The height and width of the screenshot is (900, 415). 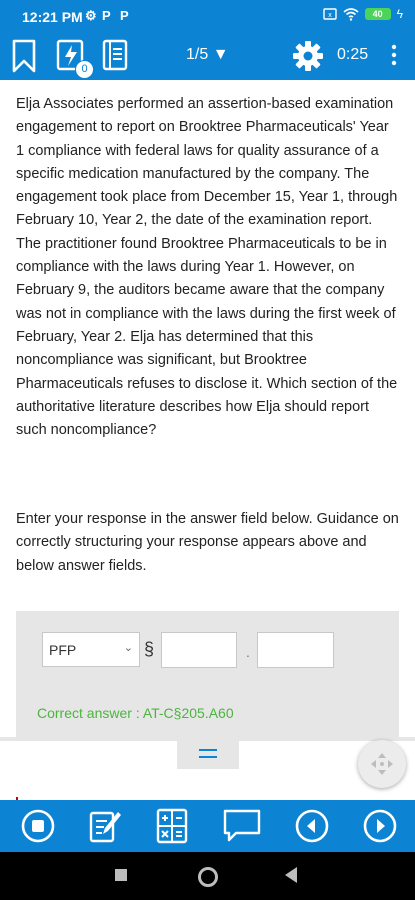 I want to click on battery-icon: 40, so click(x=377, y=14).